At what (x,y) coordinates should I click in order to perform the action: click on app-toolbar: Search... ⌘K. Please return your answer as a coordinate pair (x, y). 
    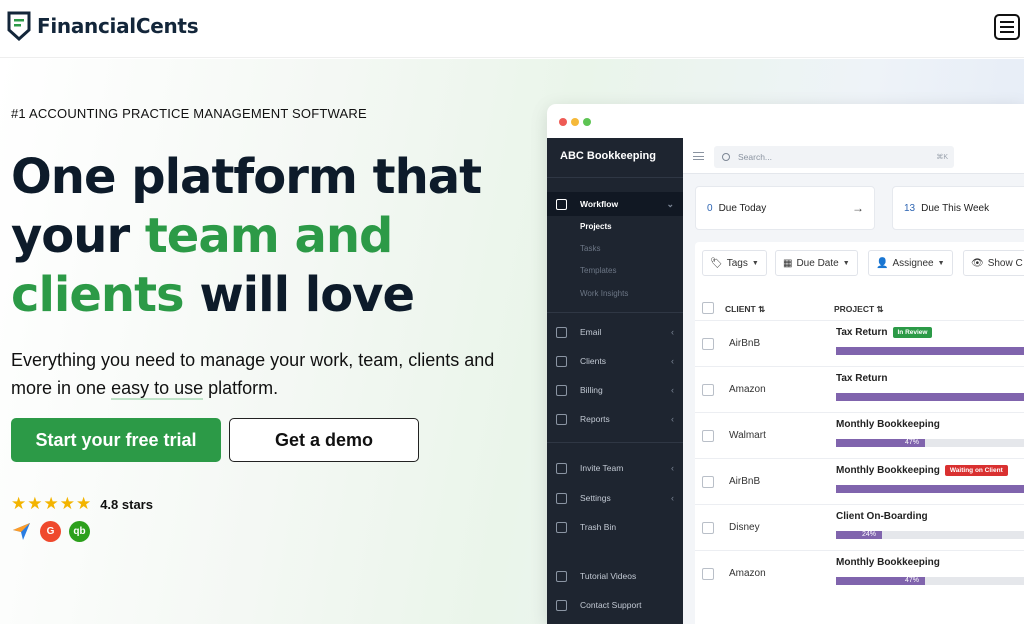
    Looking at the image, I should click on (853, 156).